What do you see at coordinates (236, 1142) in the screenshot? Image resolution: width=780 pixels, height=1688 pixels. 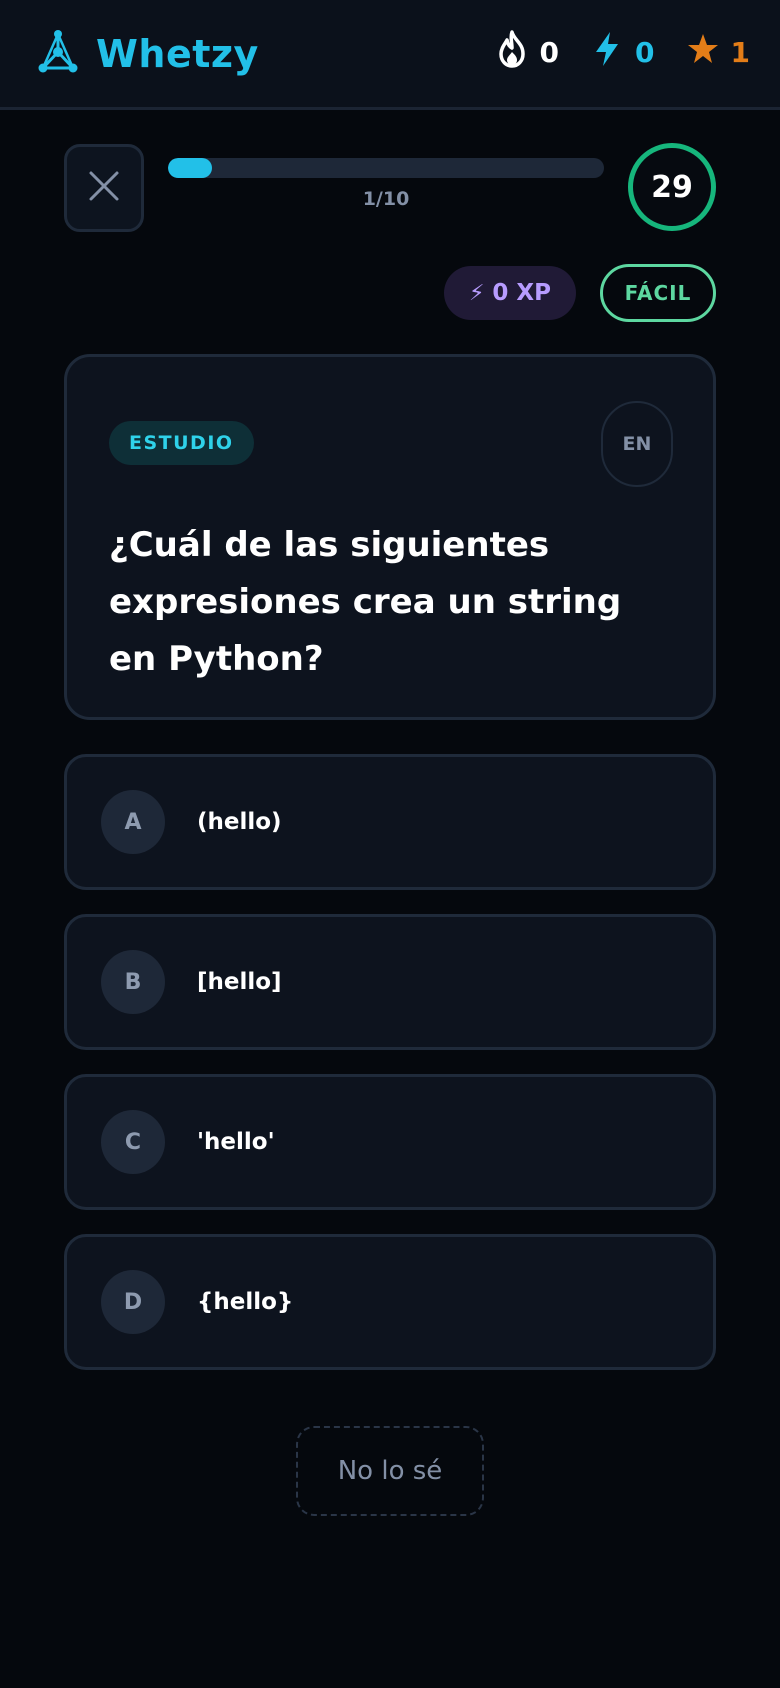 I see `option-text: 'hello'` at bounding box center [236, 1142].